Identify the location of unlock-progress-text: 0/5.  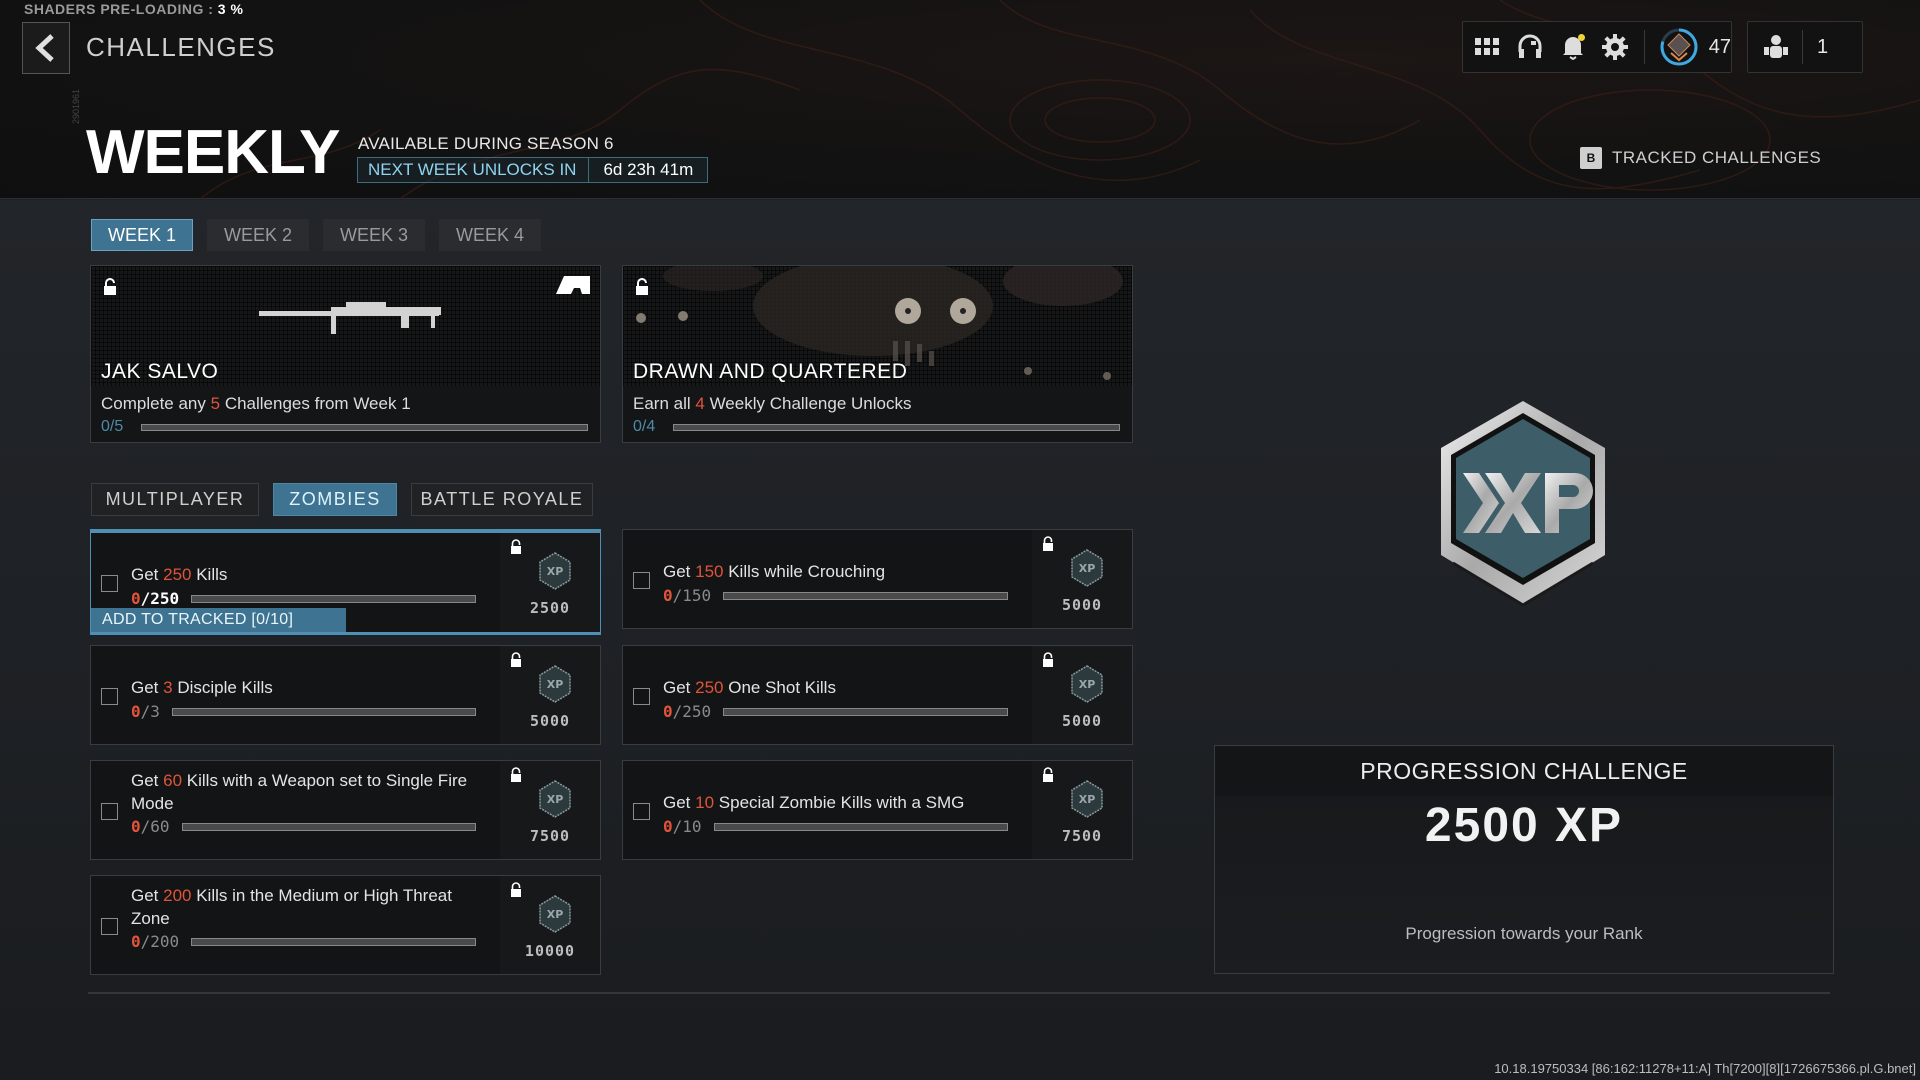
(112, 426).